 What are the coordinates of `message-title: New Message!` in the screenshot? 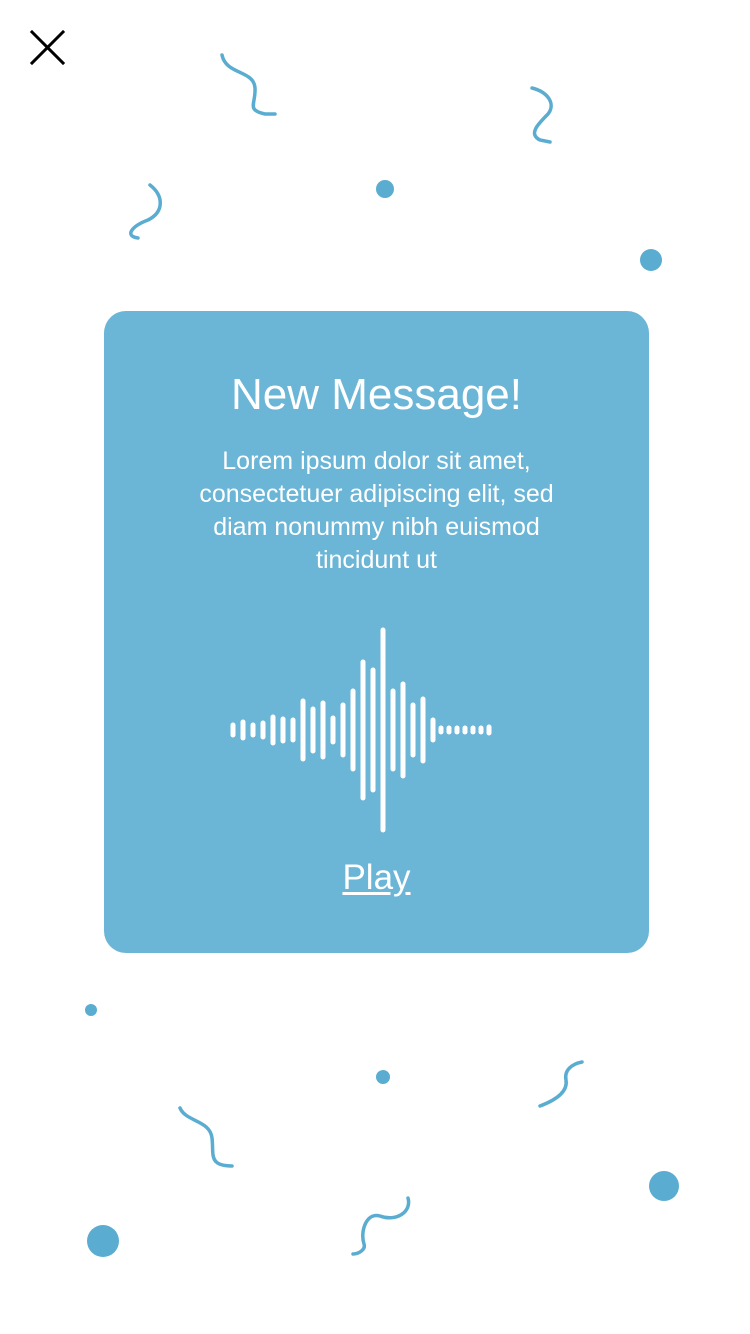 It's located at (376, 394).